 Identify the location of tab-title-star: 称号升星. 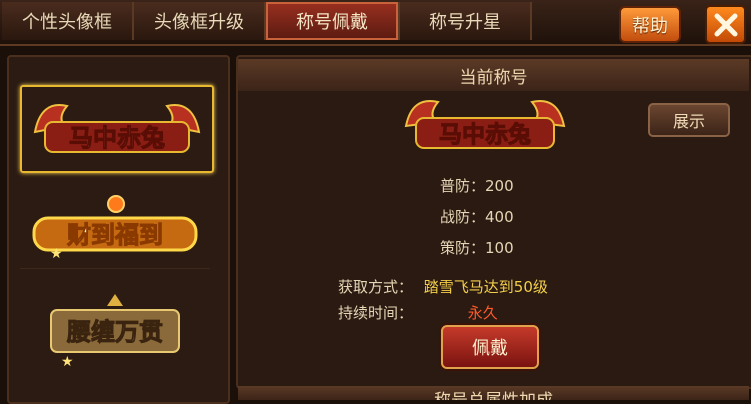
(466, 21).